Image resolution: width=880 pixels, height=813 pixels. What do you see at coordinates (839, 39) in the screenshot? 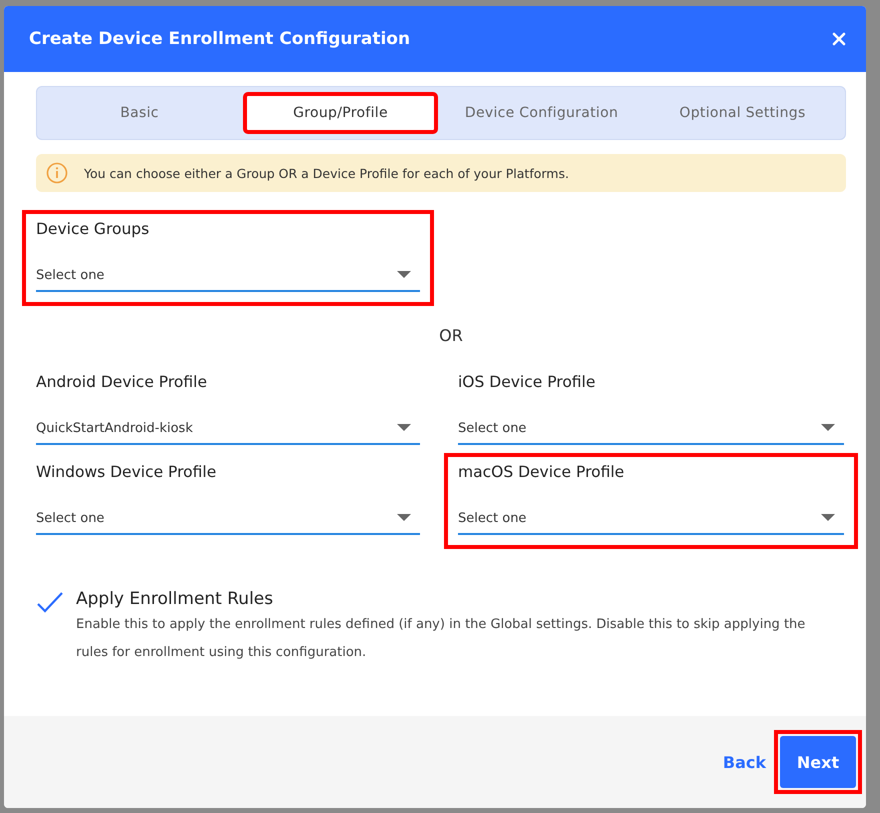
I see `close-icon` at bounding box center [839, 39].